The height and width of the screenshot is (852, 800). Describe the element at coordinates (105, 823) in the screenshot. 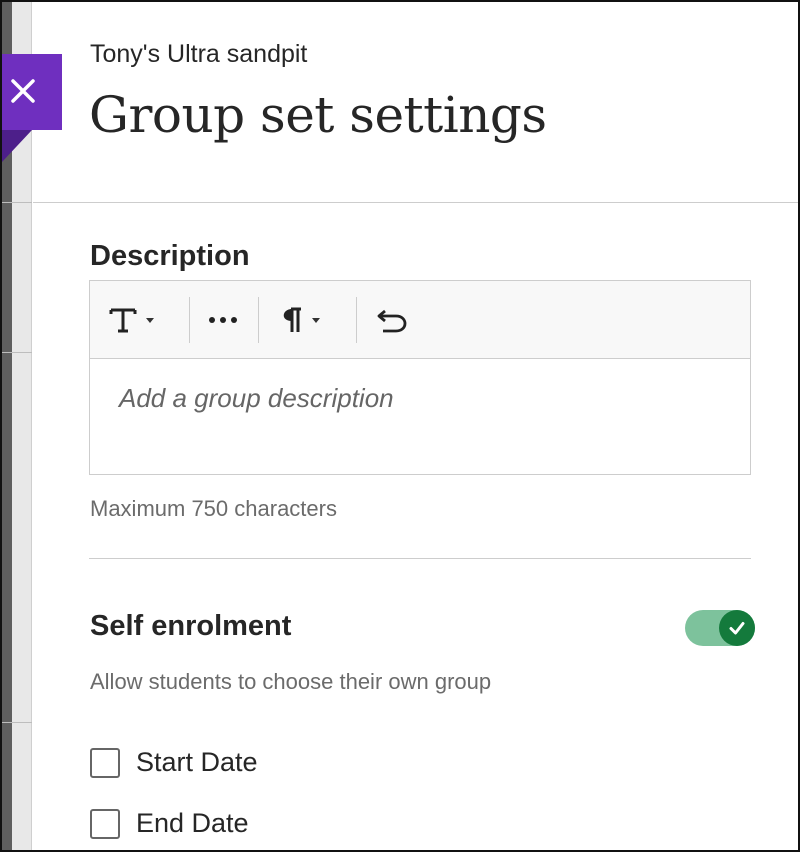

I see `end-date-checkbox` at that location.